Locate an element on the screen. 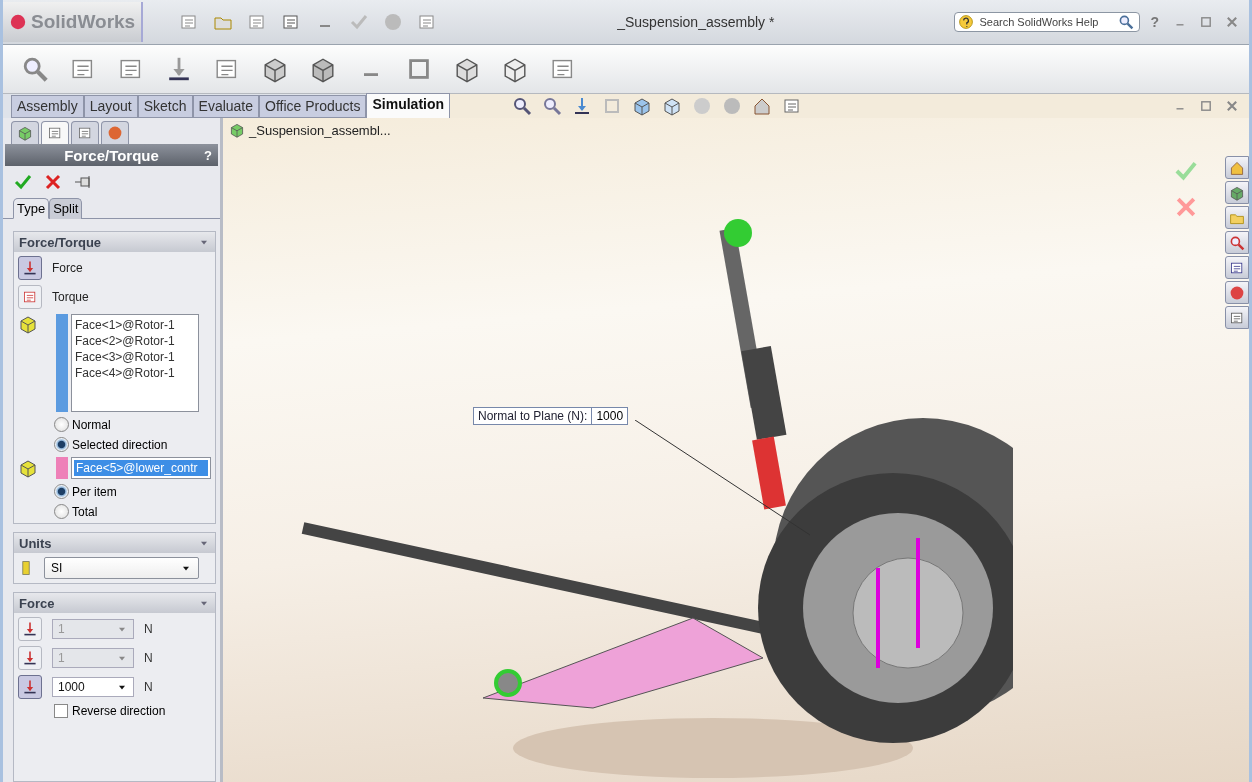 The image size is (1252, 782). logo-icon is located at coordinates (18, 22).